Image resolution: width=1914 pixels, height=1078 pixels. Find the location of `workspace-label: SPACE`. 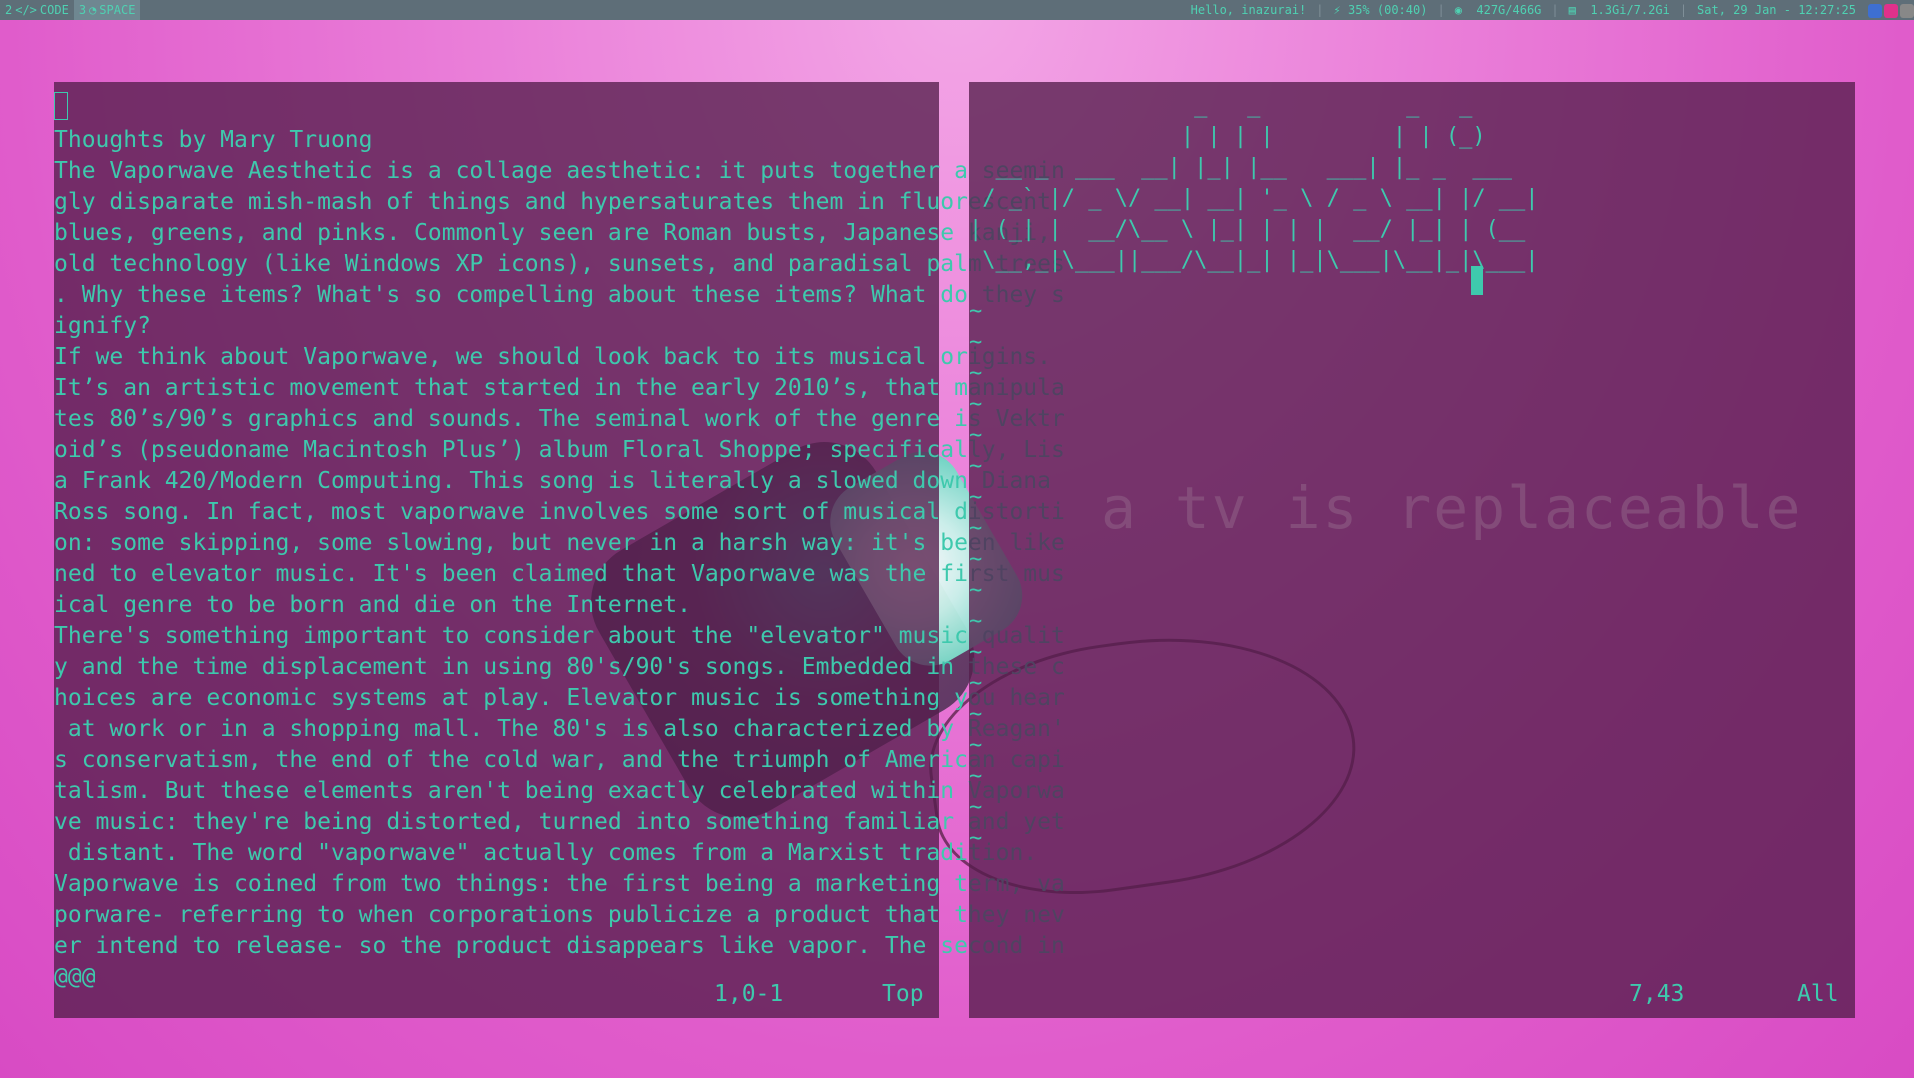

workspace-label: SPACE is located at coordinates (117, 10).